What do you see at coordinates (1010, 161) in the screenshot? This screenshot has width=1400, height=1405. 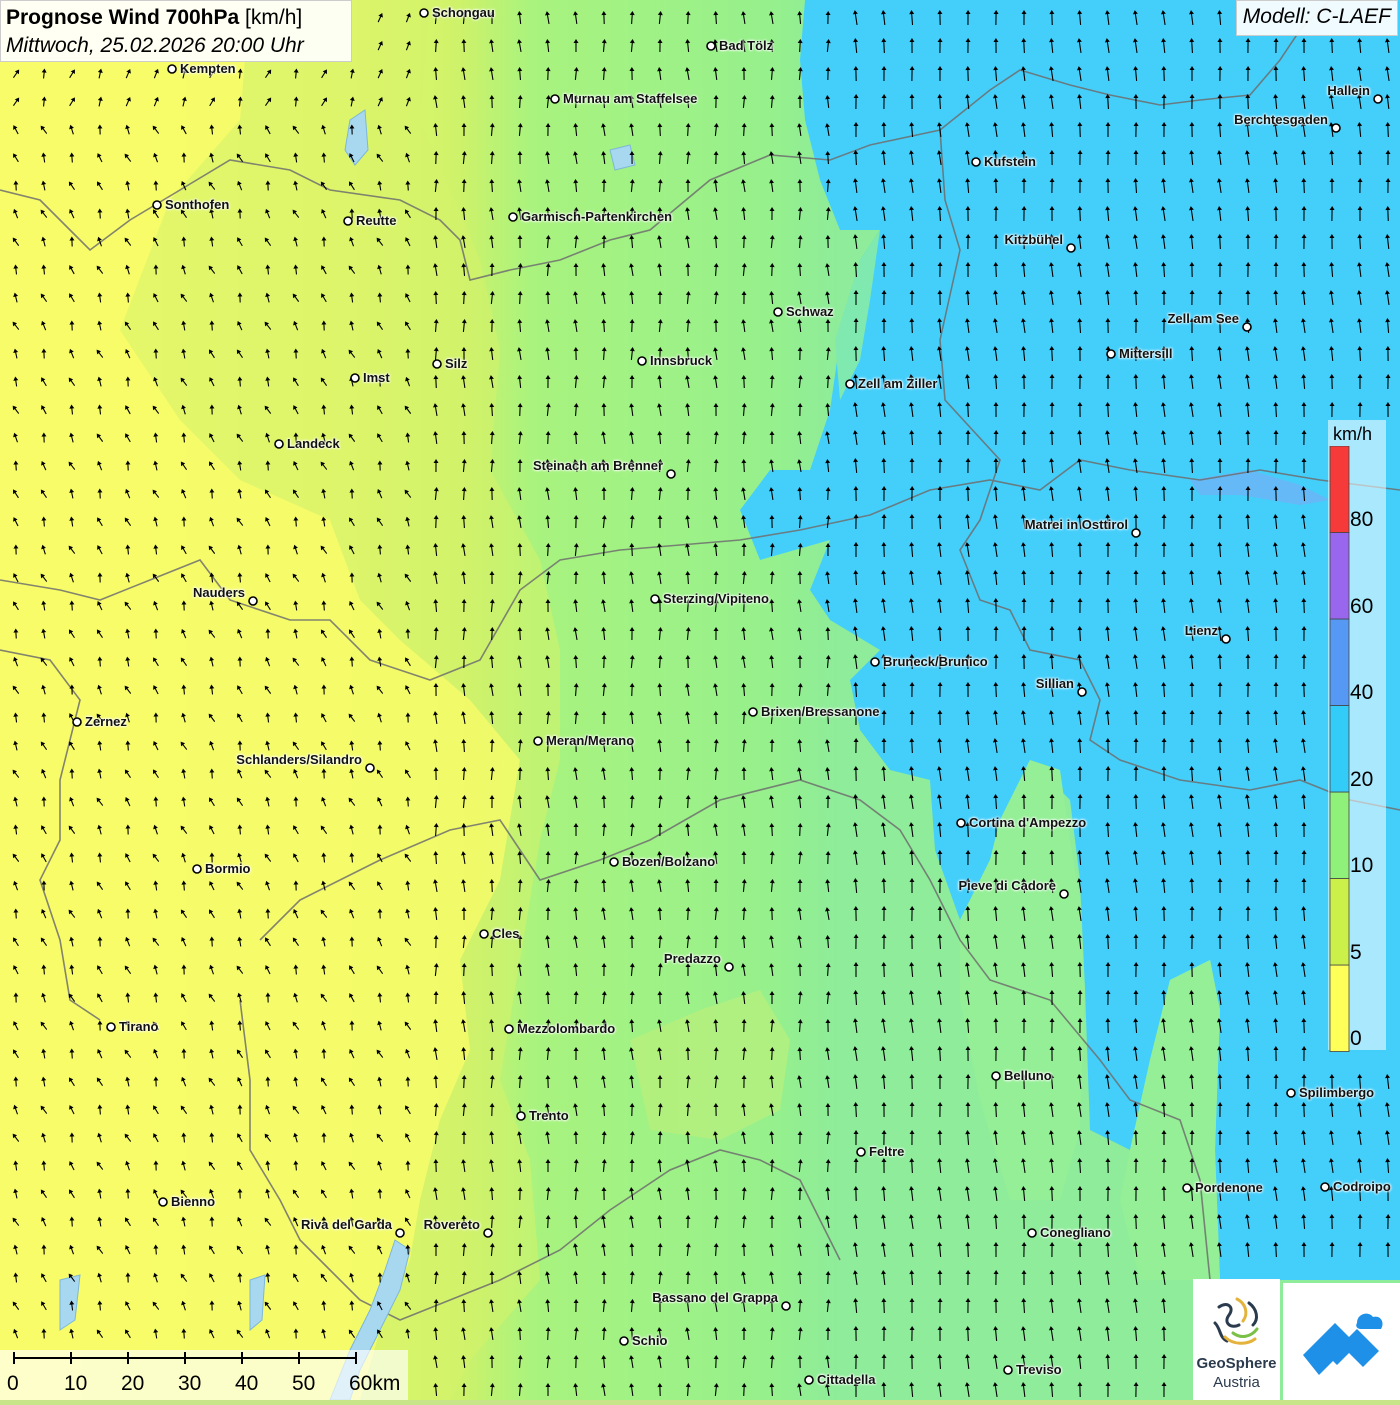 I see `city-label: Kufstein` at bounding box center [1010, 161].